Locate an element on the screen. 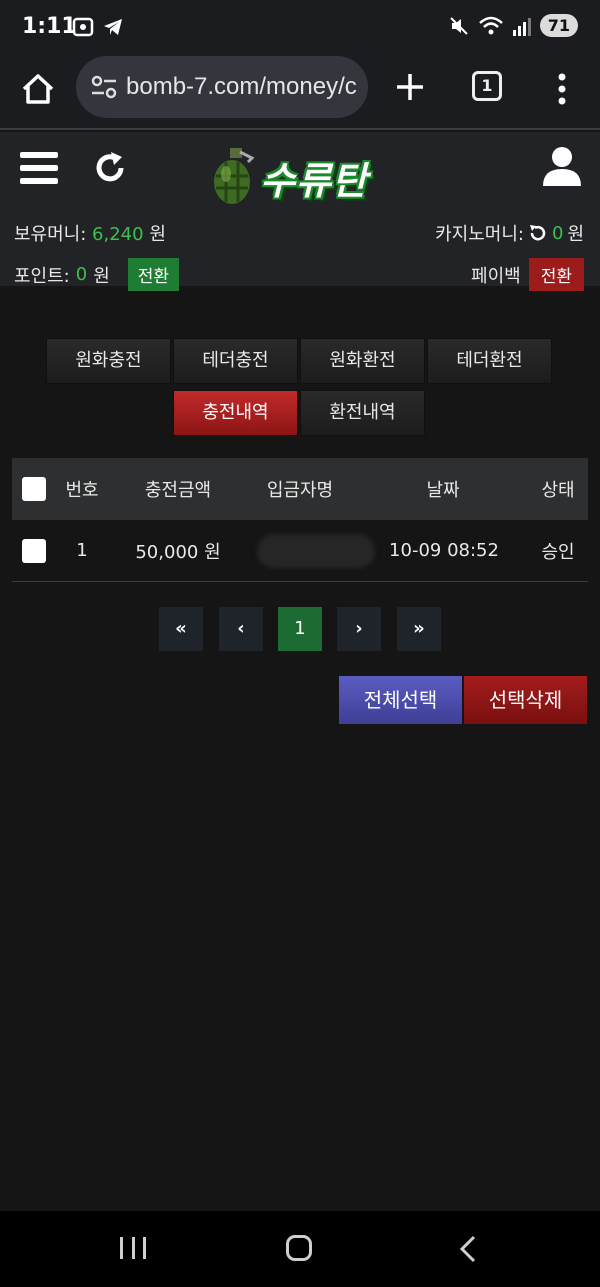 The image size is (600, 1287). point-value: 0 is located at coordinates (81, 274).